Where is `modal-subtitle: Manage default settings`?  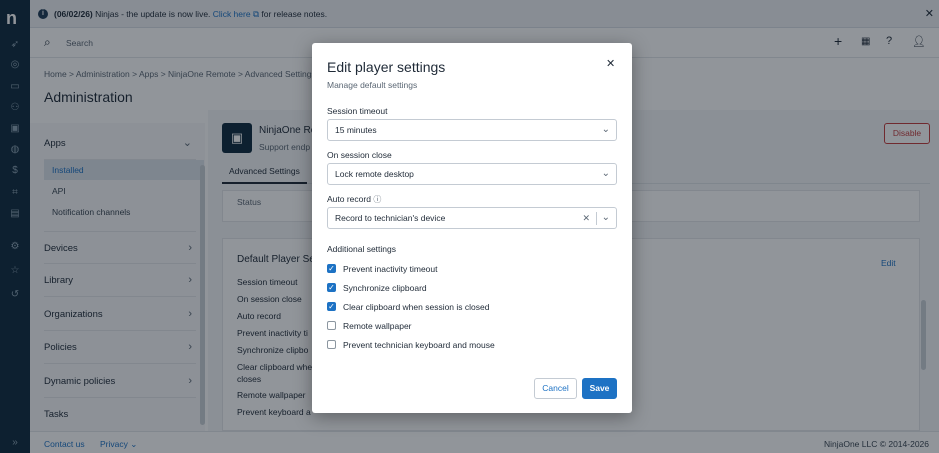
modal-subtitle: Manage default settings is located at coordinates (372, 85).